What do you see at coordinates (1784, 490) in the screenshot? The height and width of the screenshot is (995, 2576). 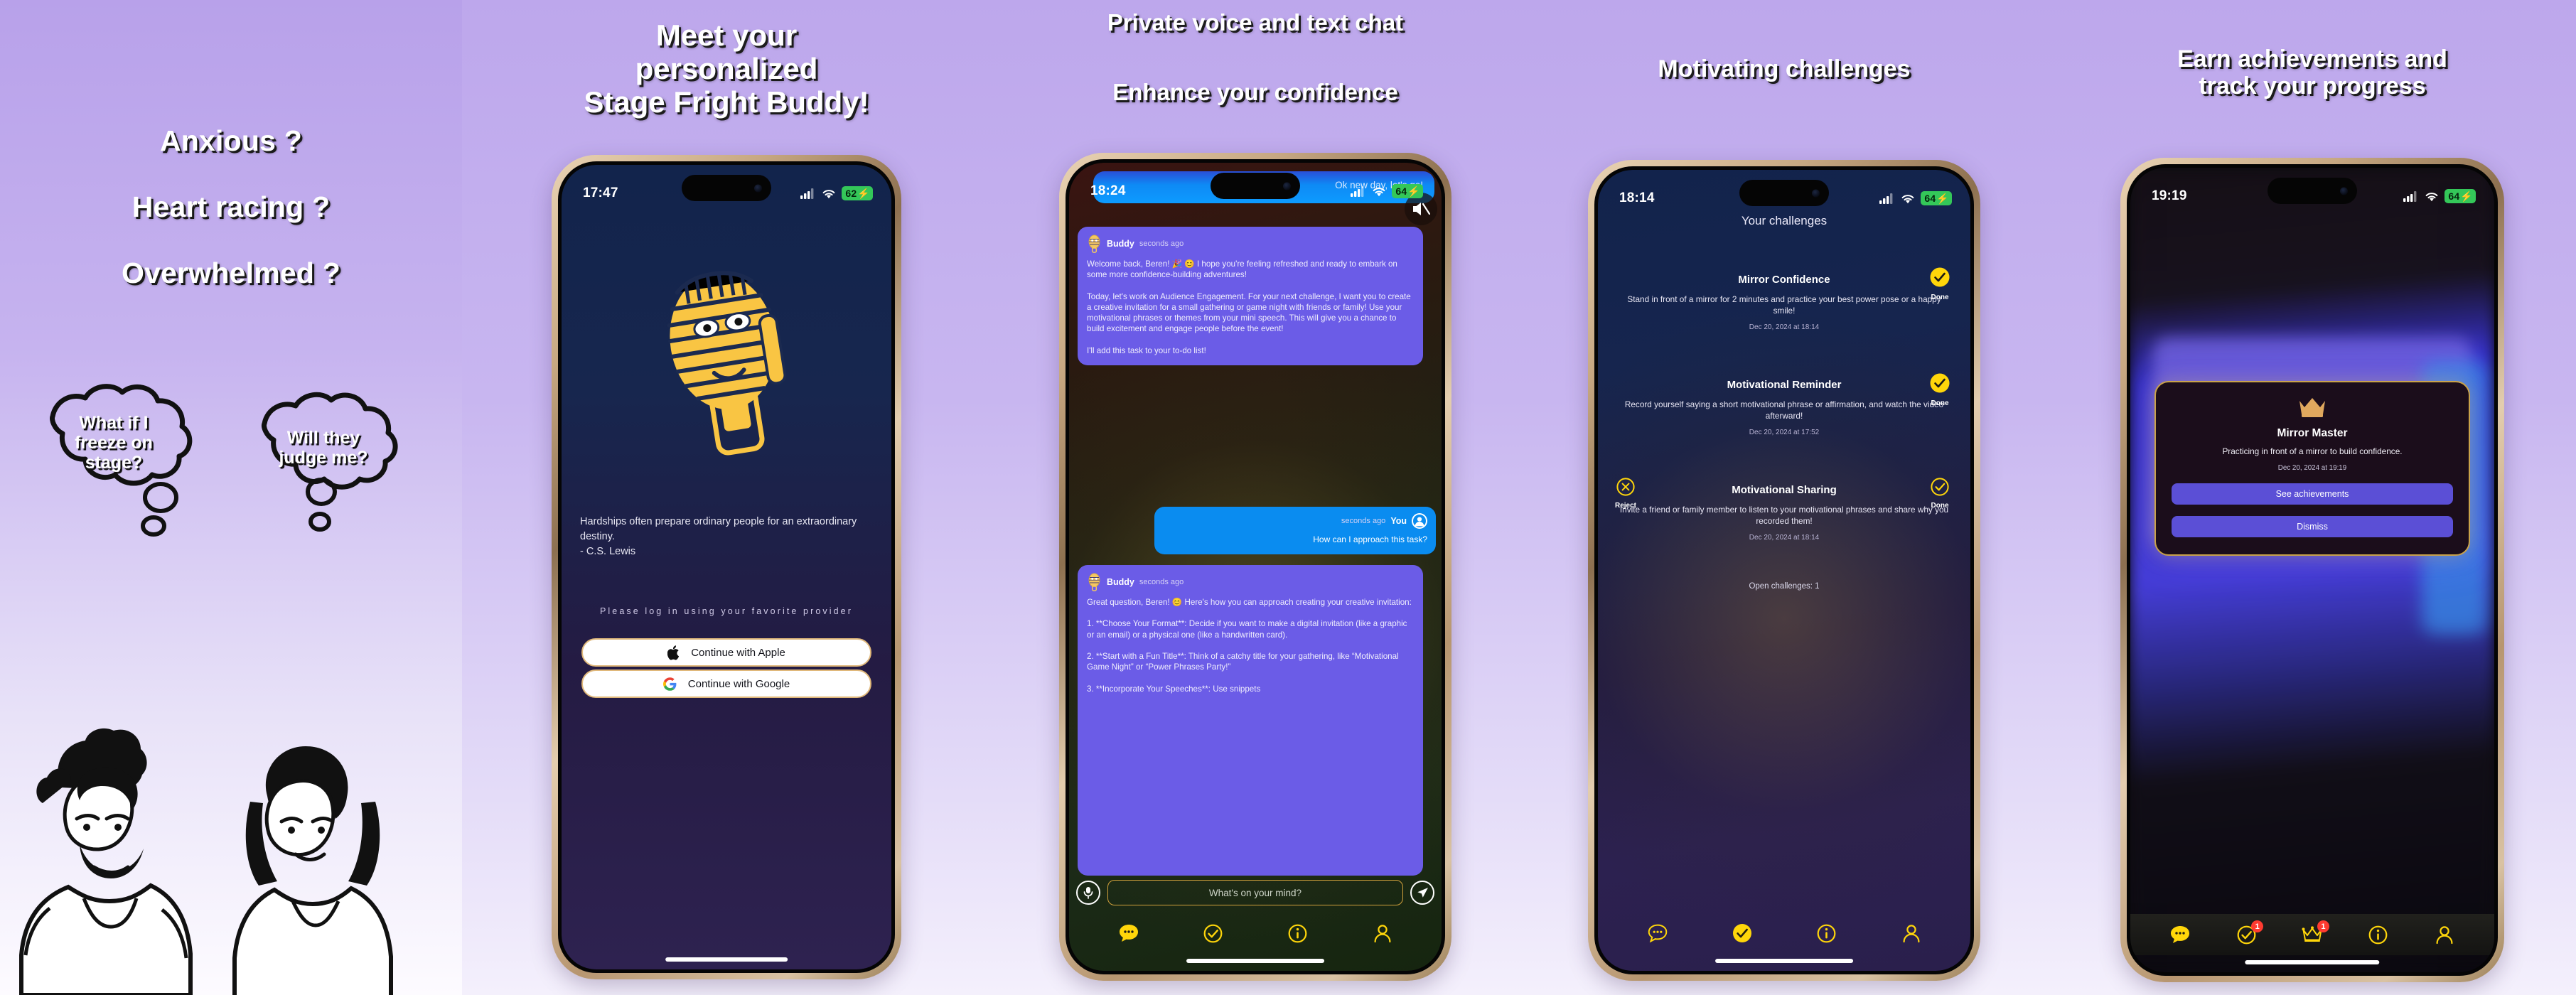 I see `challenge-name: Motivational Sharing` at bounding box center [1784, 490].